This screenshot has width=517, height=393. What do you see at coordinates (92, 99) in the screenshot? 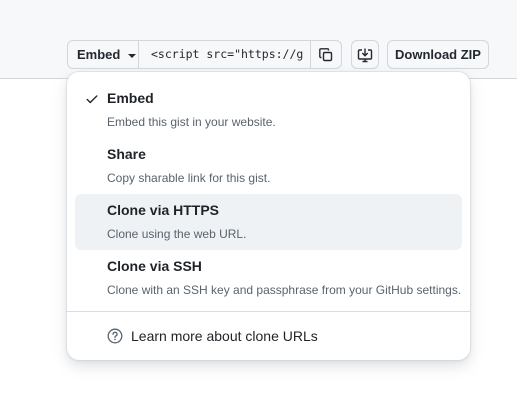
I see `check-icon` at bounding box center [92, 99].